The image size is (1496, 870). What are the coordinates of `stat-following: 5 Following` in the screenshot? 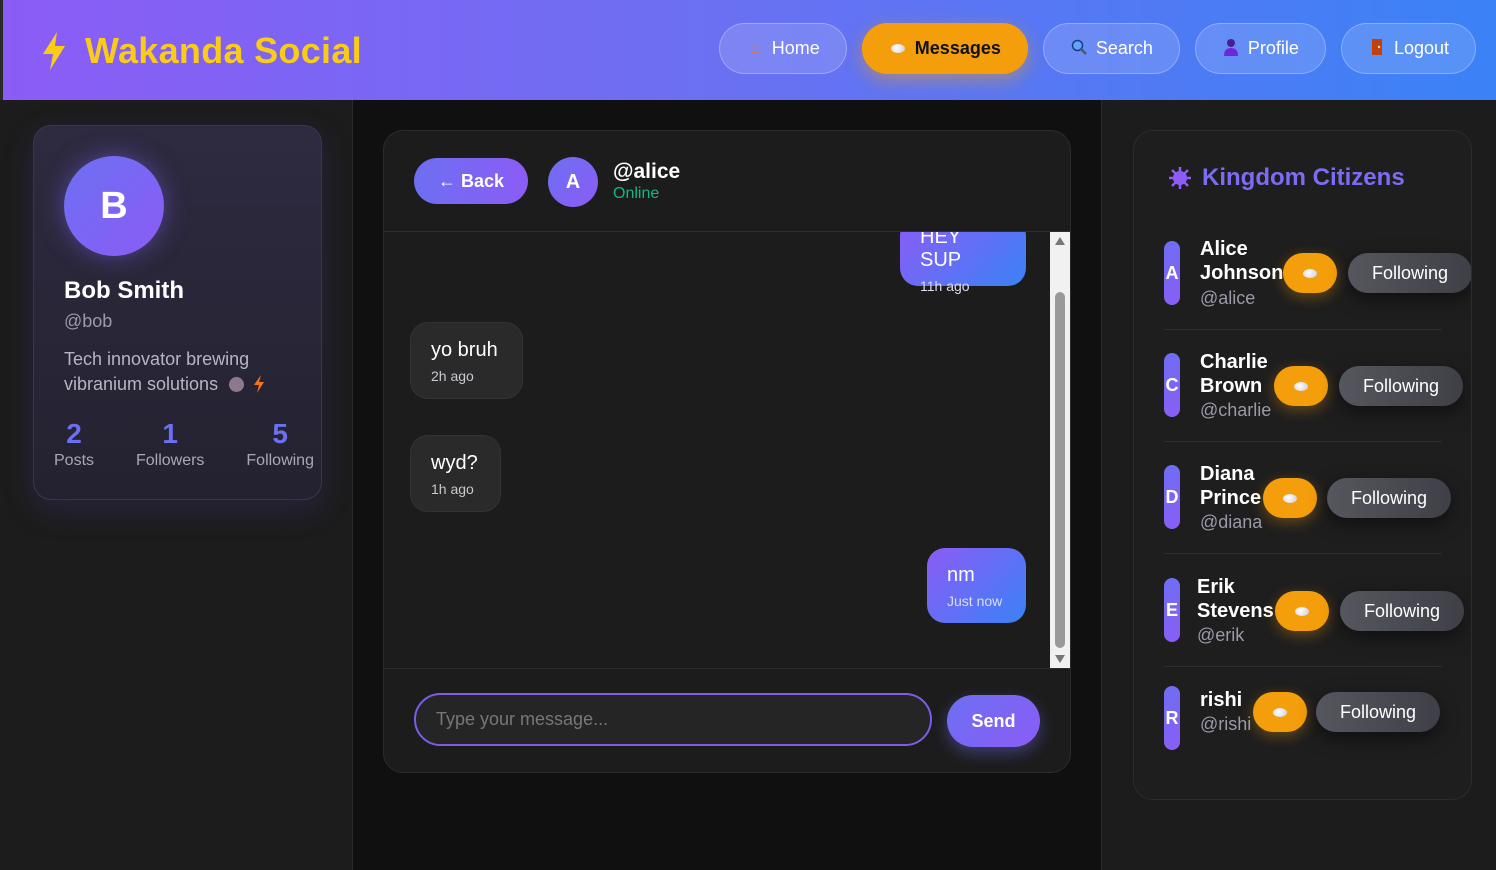 It's located at (280, 444).